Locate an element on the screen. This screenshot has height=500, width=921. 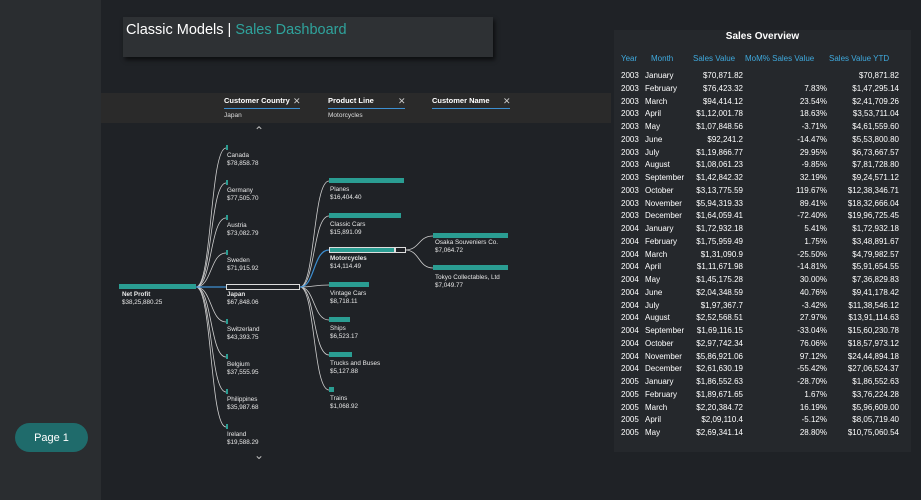
country-node-selected: Japan $67,848.06 is located at coordinates (243, 299).